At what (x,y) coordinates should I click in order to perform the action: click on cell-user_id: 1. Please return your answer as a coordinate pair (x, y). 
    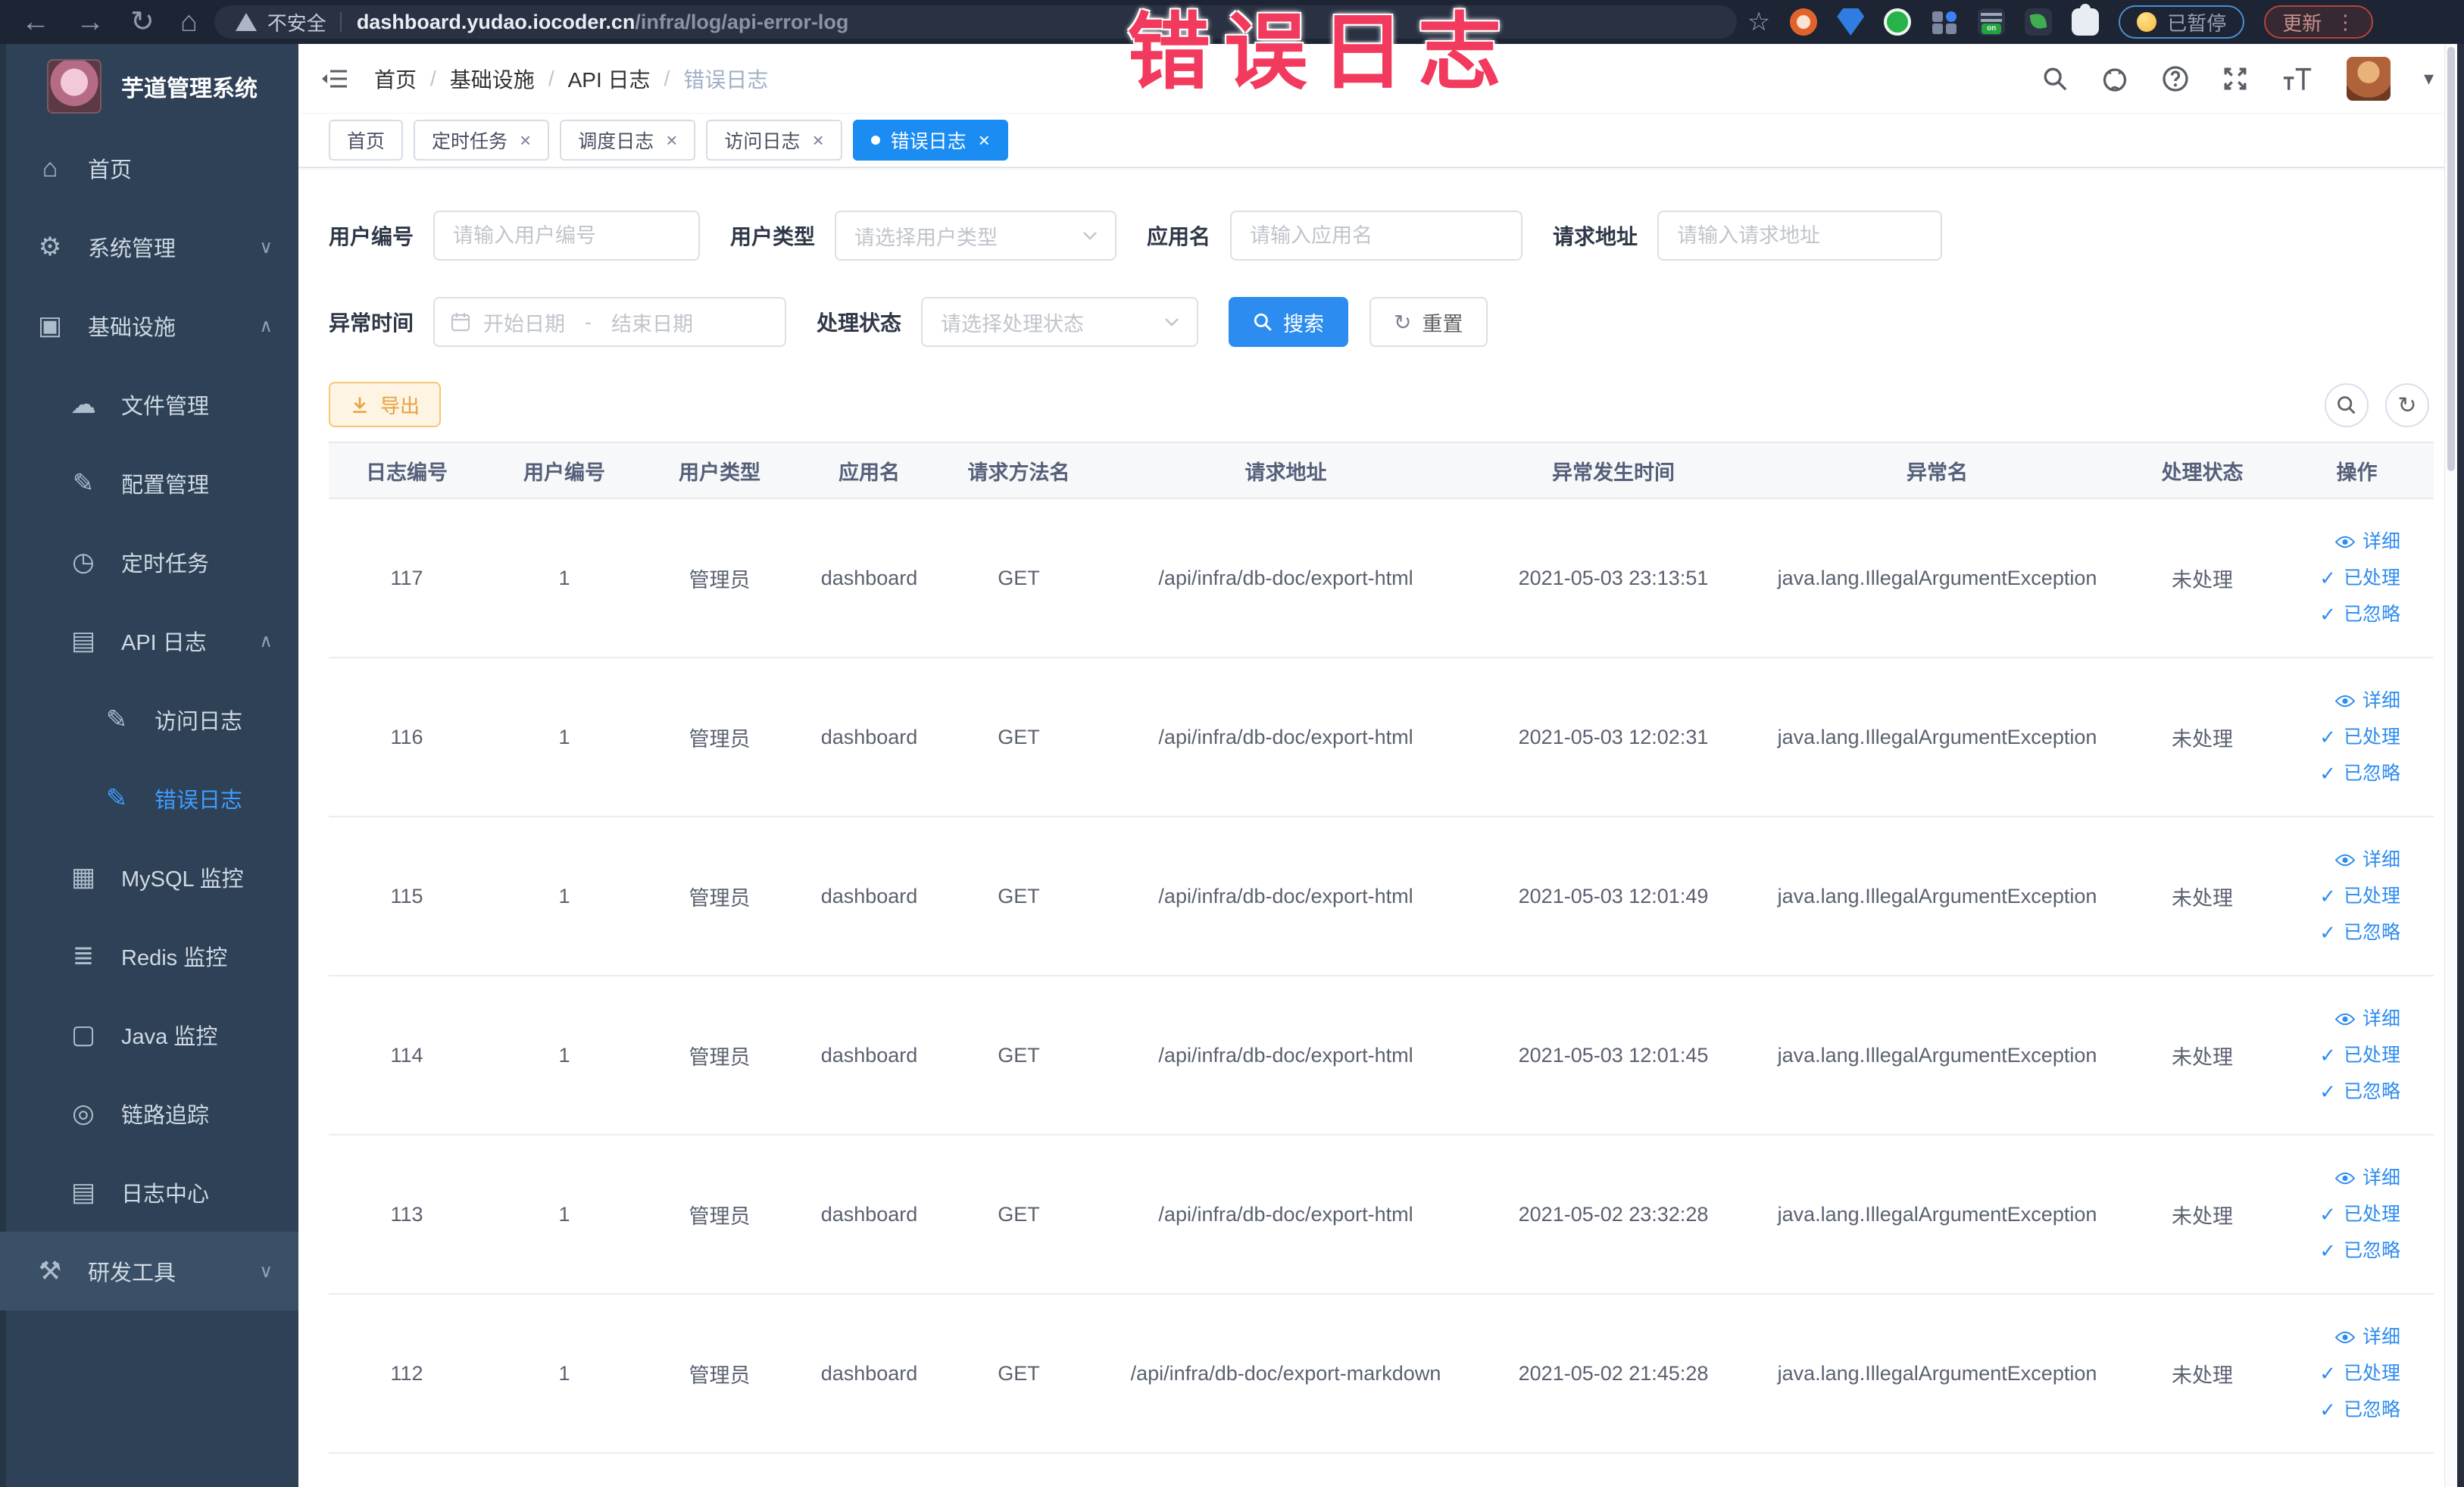
    Looking at the image, I should click on (564, 896).